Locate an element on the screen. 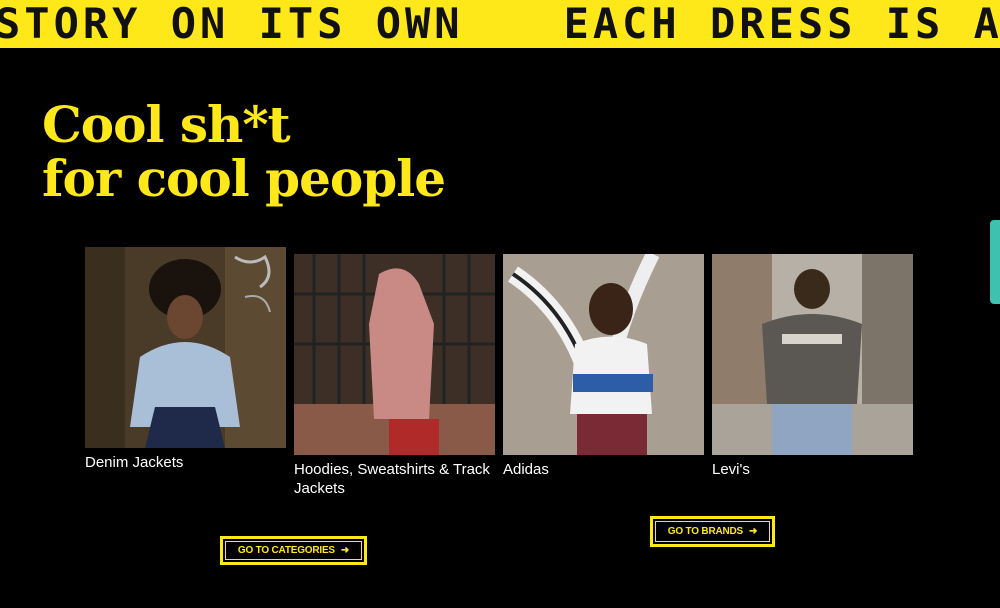 The height and width of the screenshot is (608, 1000). card-label: Adidas is located at coordinates (603, 469).